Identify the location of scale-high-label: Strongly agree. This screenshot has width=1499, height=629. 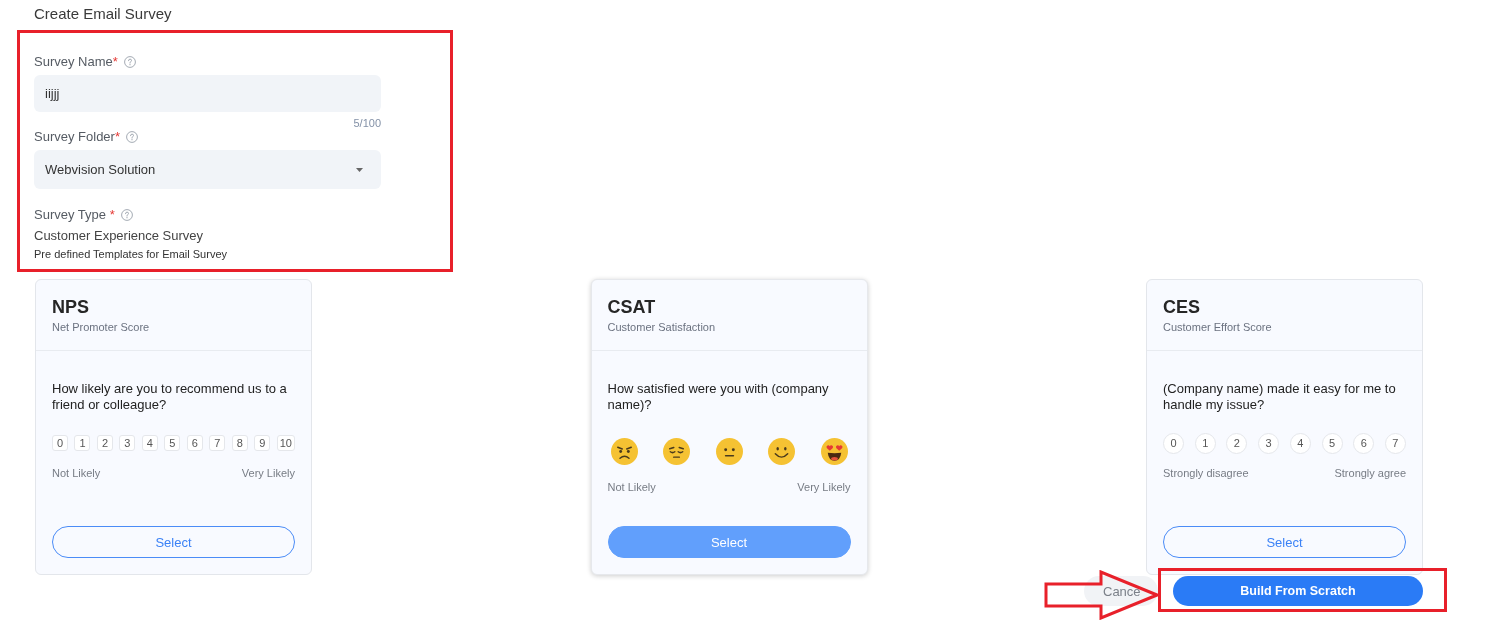
(1370, 473).